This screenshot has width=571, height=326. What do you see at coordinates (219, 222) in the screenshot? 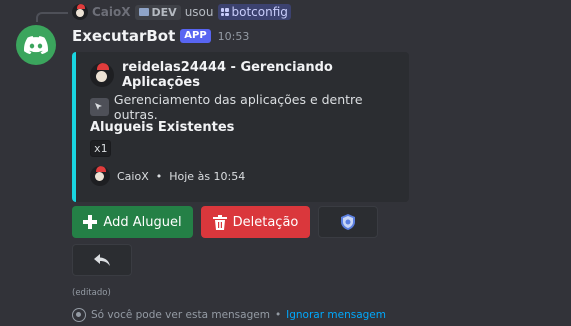
I see `trash-icon` at bounding box center [219, 222].